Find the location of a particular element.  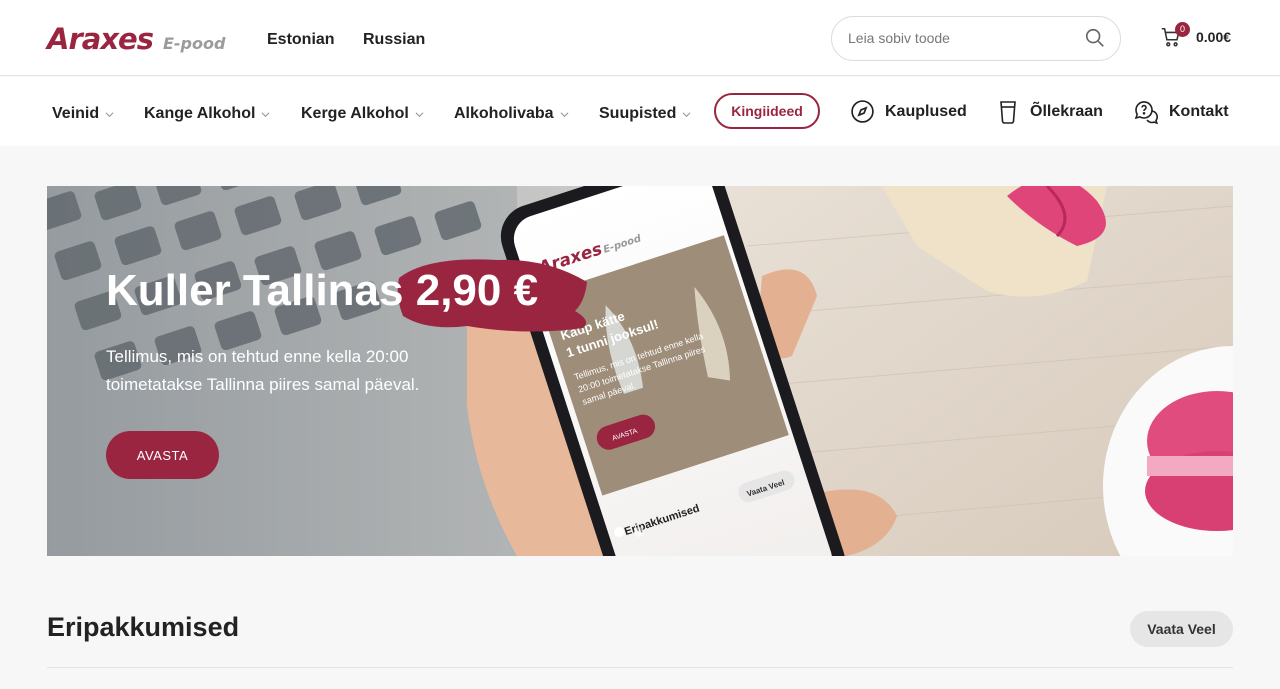

nav-item-label: Õllekraan is located at coordinates (1066, 111).